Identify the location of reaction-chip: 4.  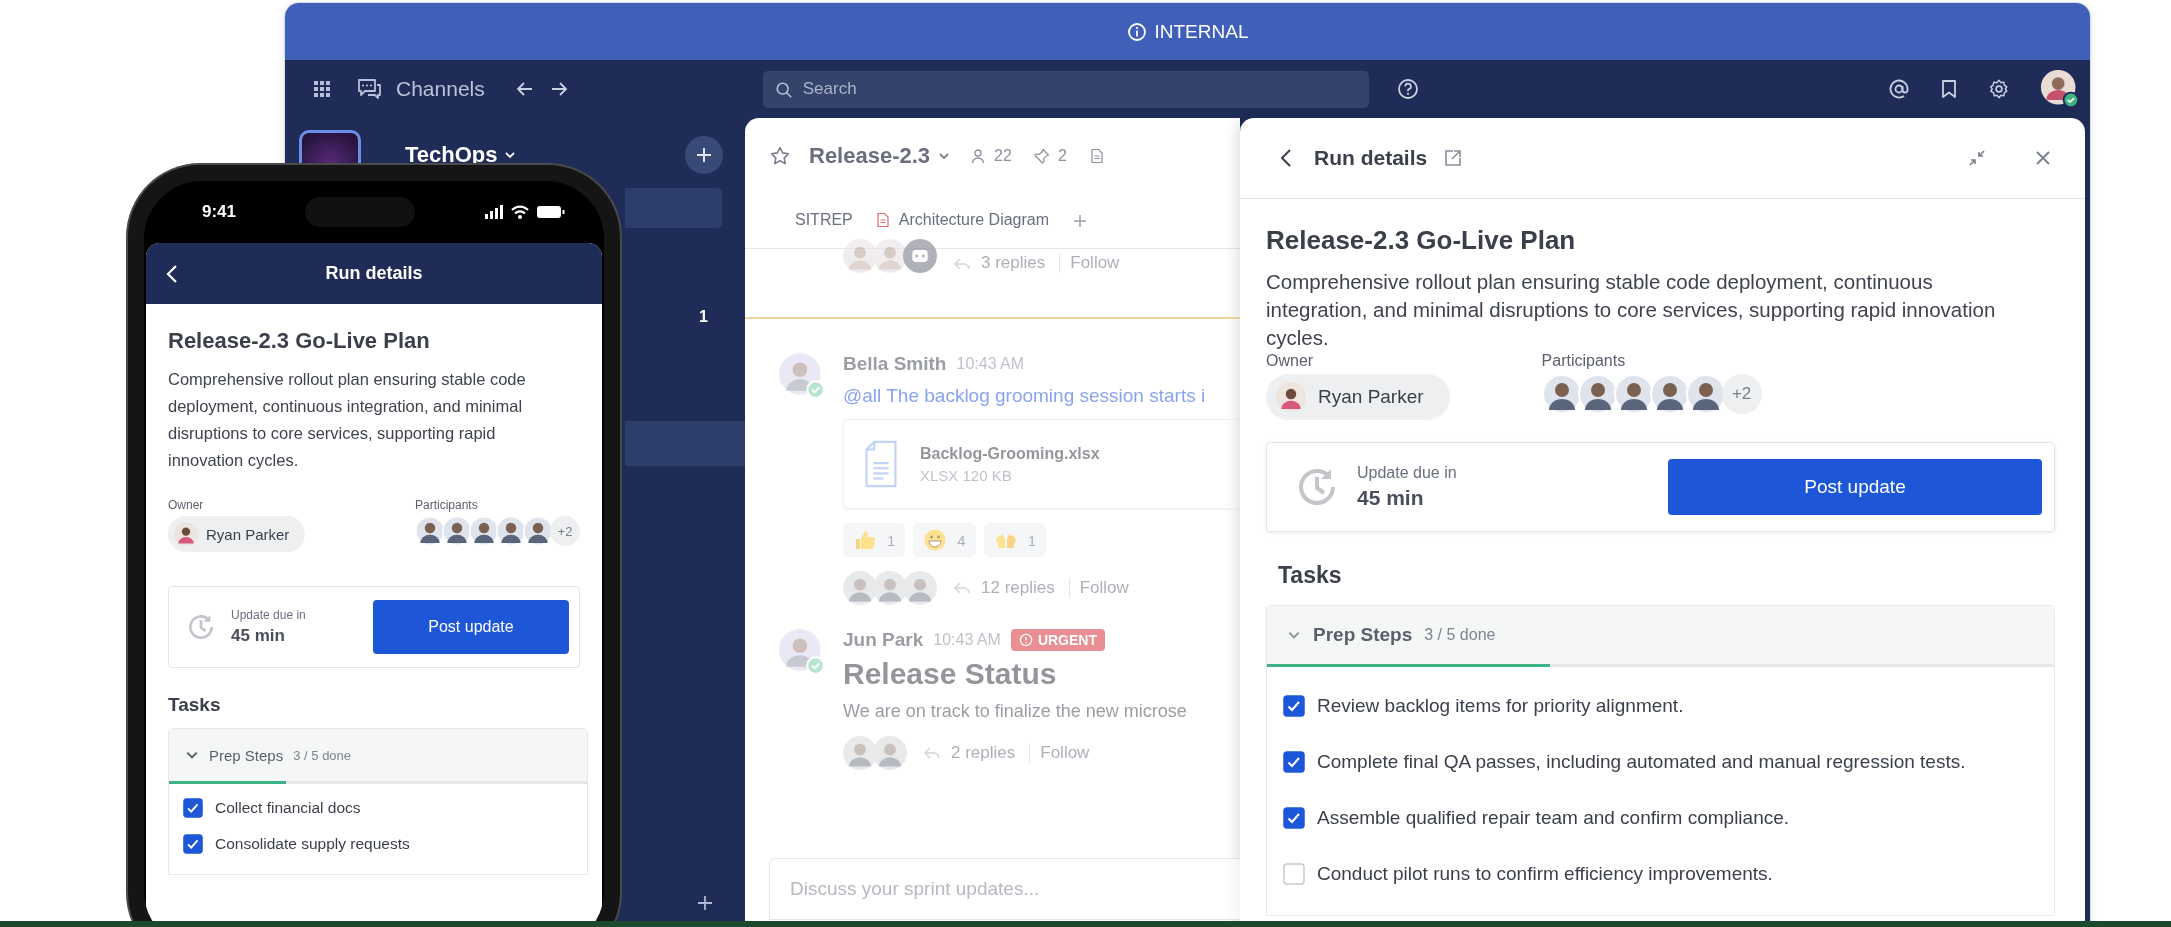
(944, 540).